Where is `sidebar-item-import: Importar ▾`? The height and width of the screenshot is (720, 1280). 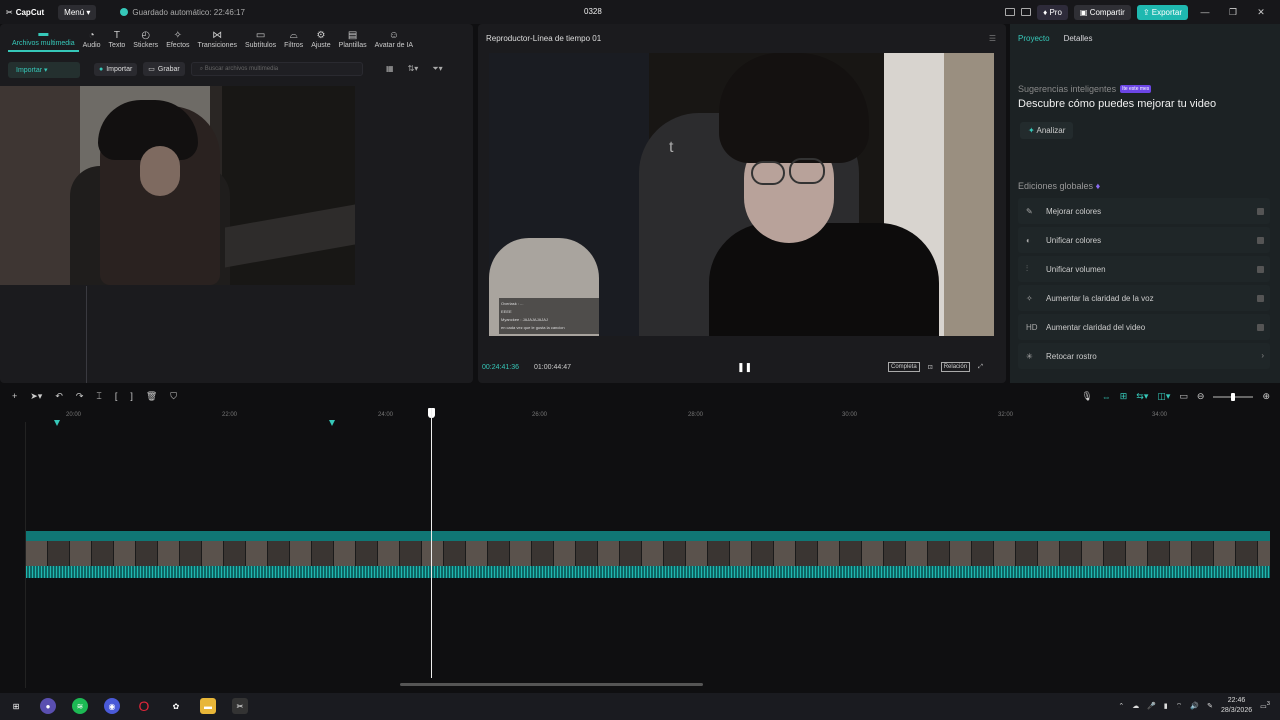
sidebar-item-import: Importar ▾ is located at coordinates (44, 70).